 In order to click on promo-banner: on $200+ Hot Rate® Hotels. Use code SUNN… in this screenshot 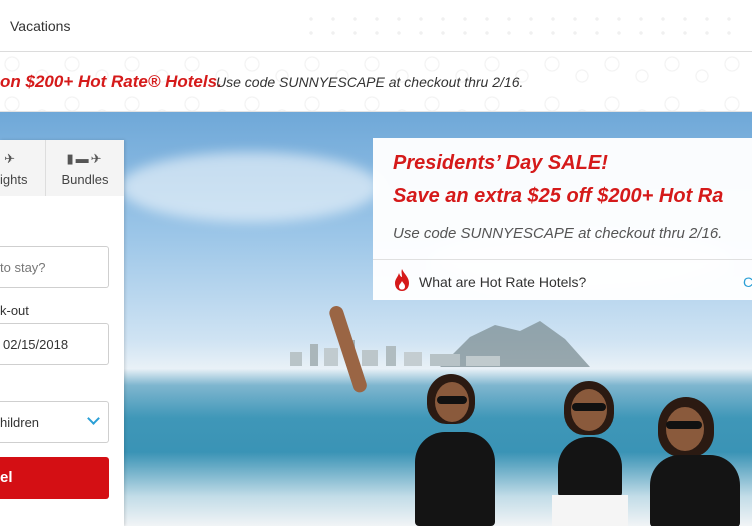, I will do `click(376, 82)`.